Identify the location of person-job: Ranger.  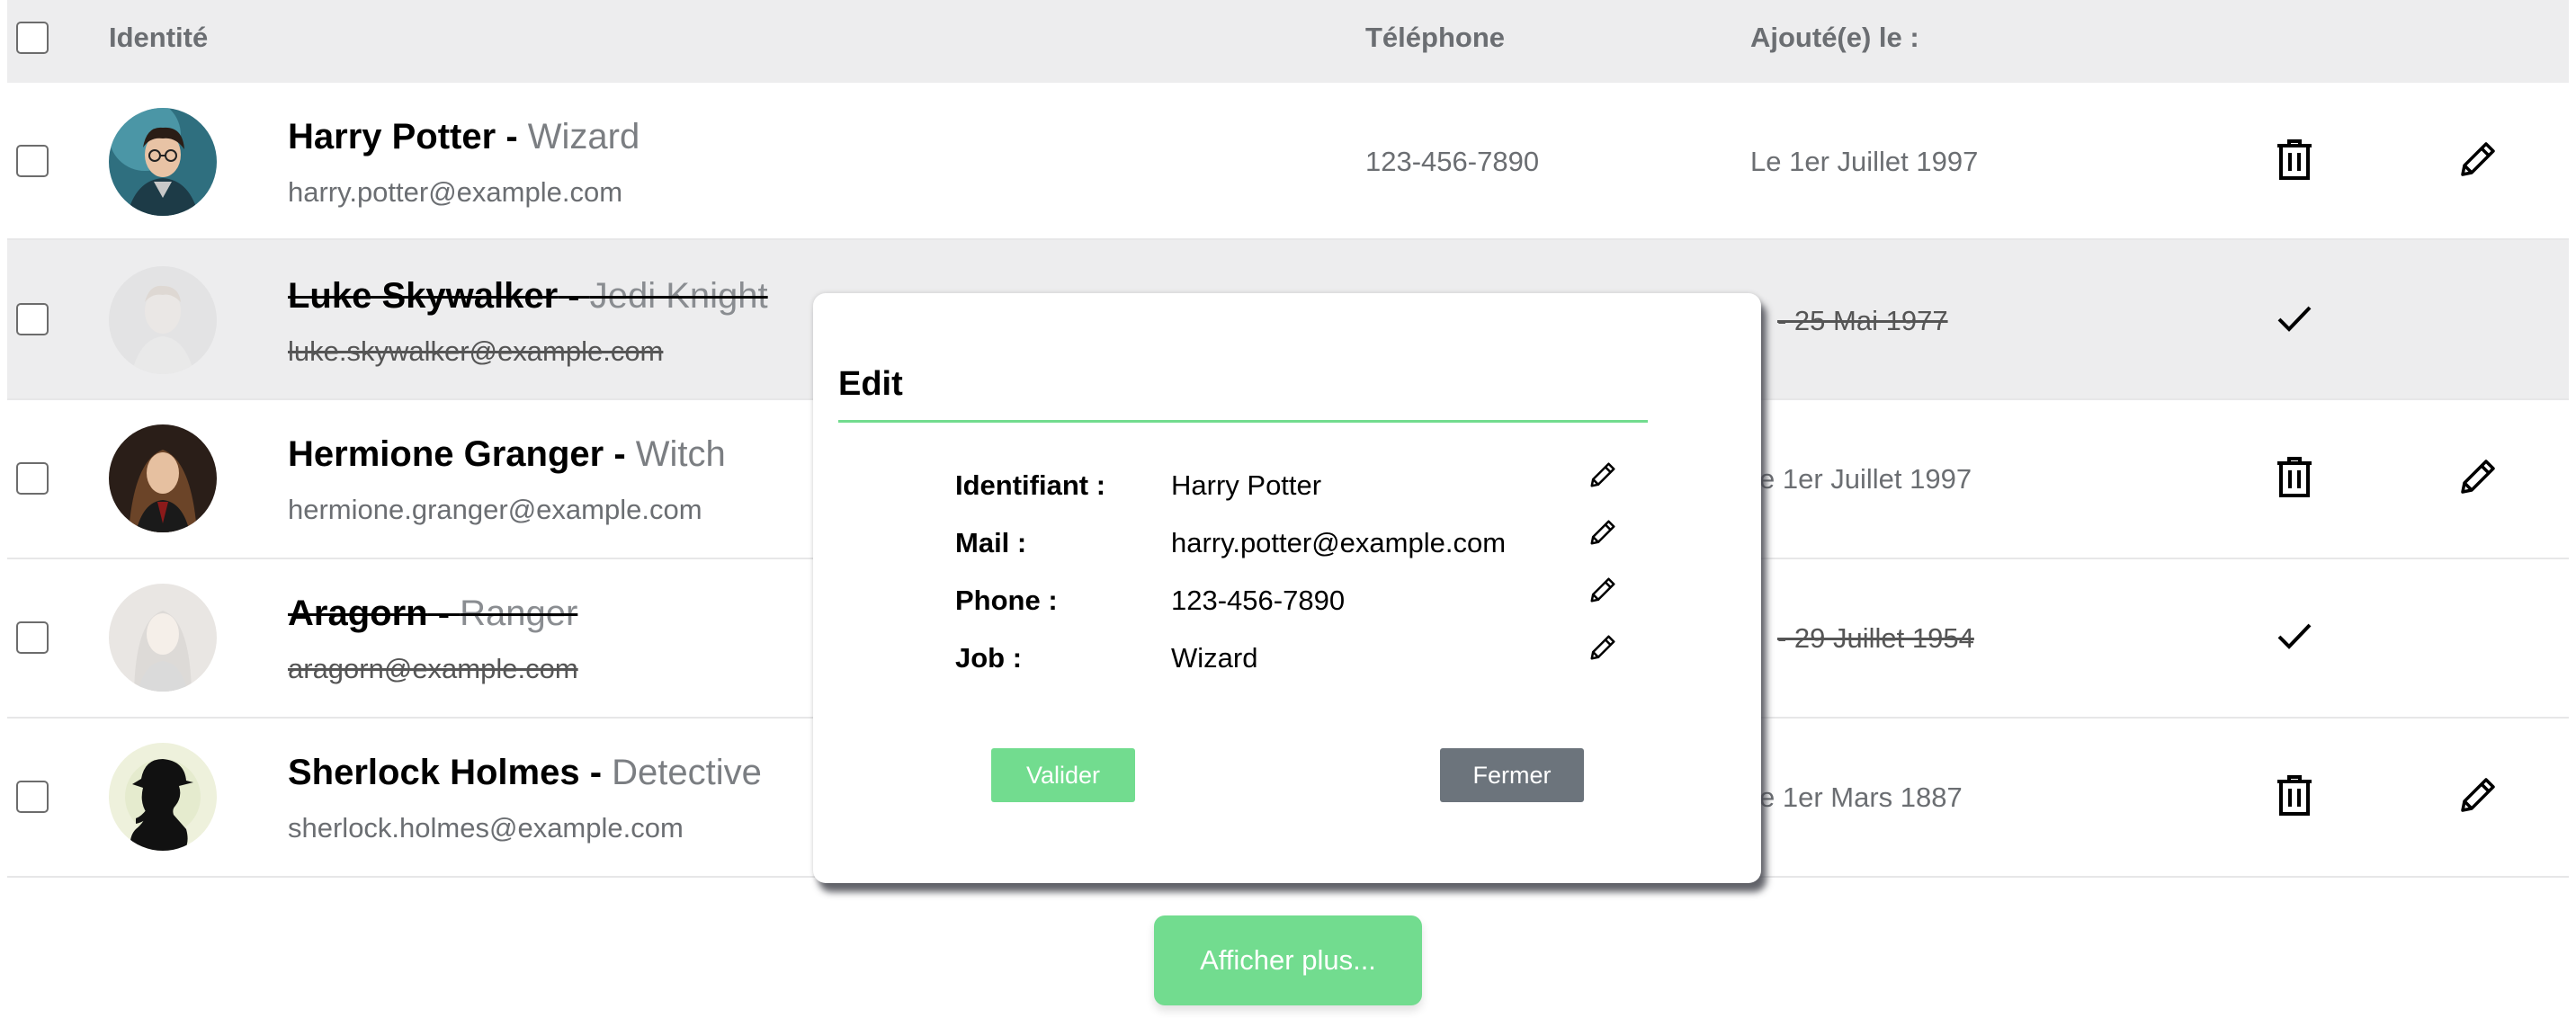
(519, 613).